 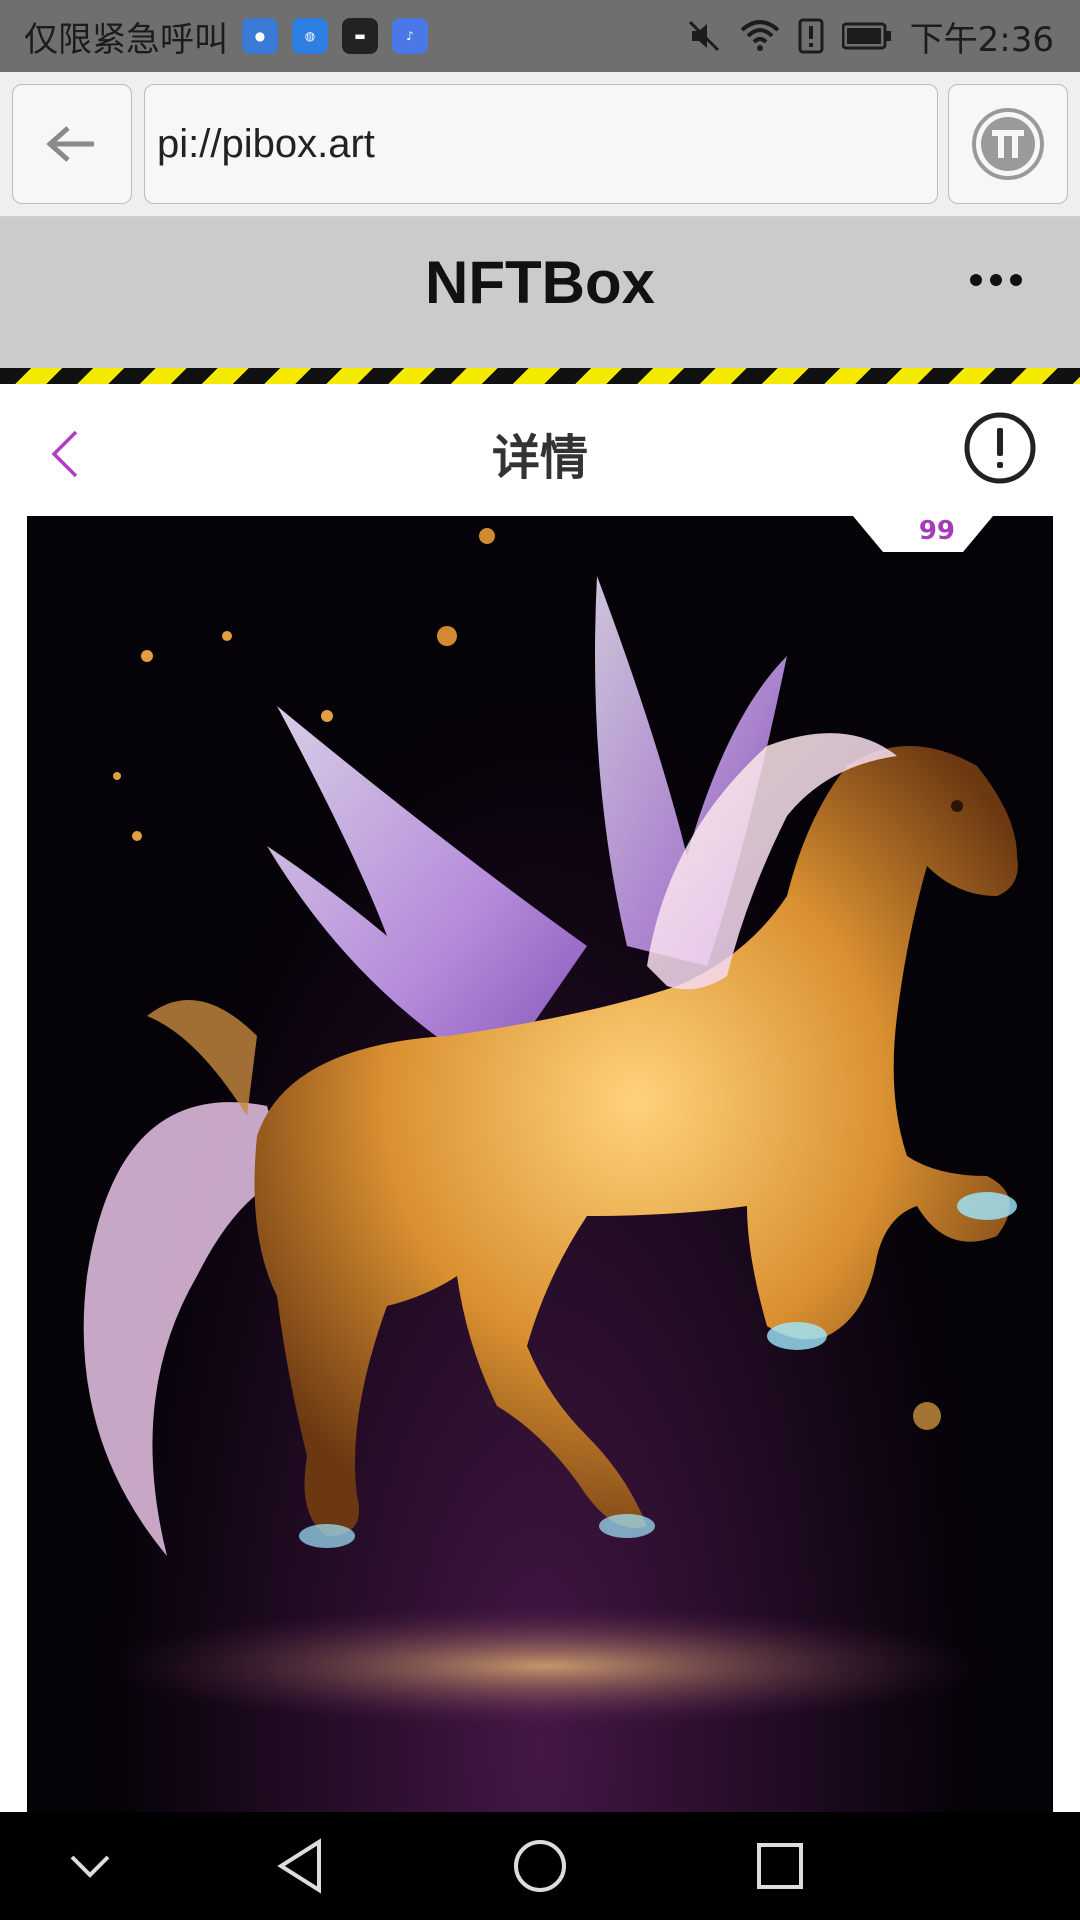 What do you see at coordinates (126, 39) in the screenshot?
I see `carrier-text: 仅限紧急呼叫` at bounding box center [126, 39].